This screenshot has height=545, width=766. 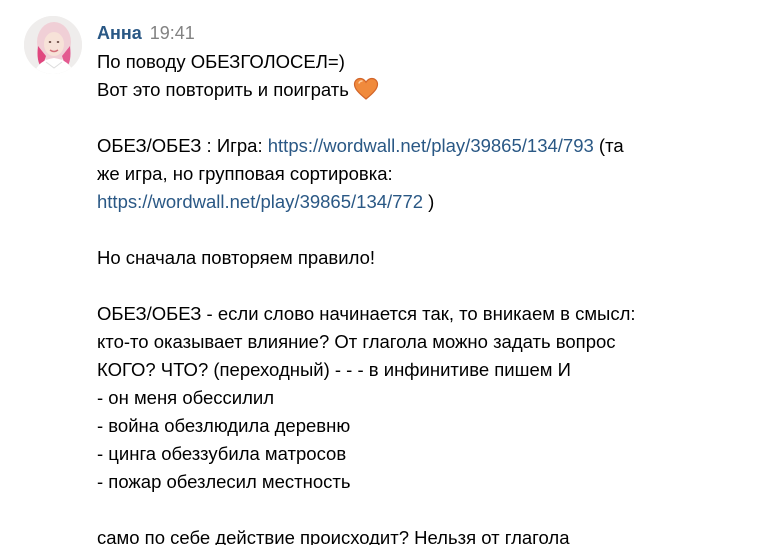 I want to click on text-line: - война обезлюдила деревню, so click(x=427, y=426).